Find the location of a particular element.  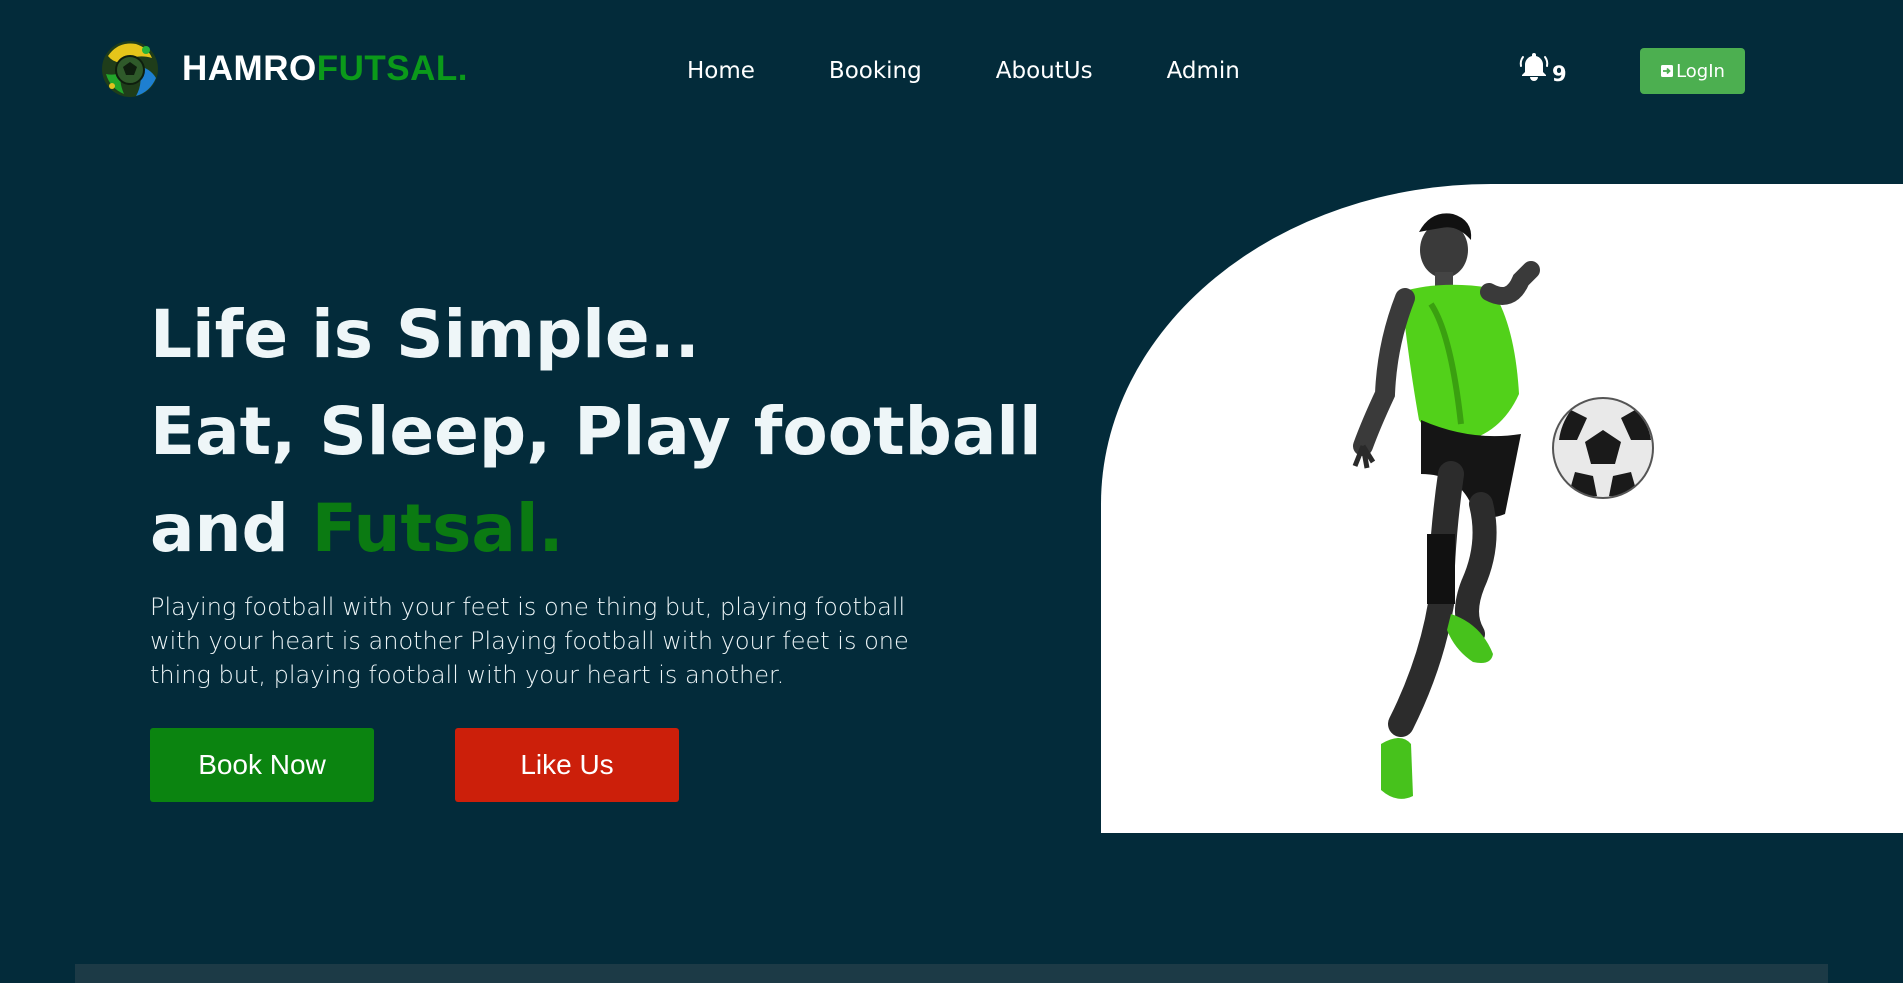

nav-admin: Admin is located at coordinates (1203, 71).